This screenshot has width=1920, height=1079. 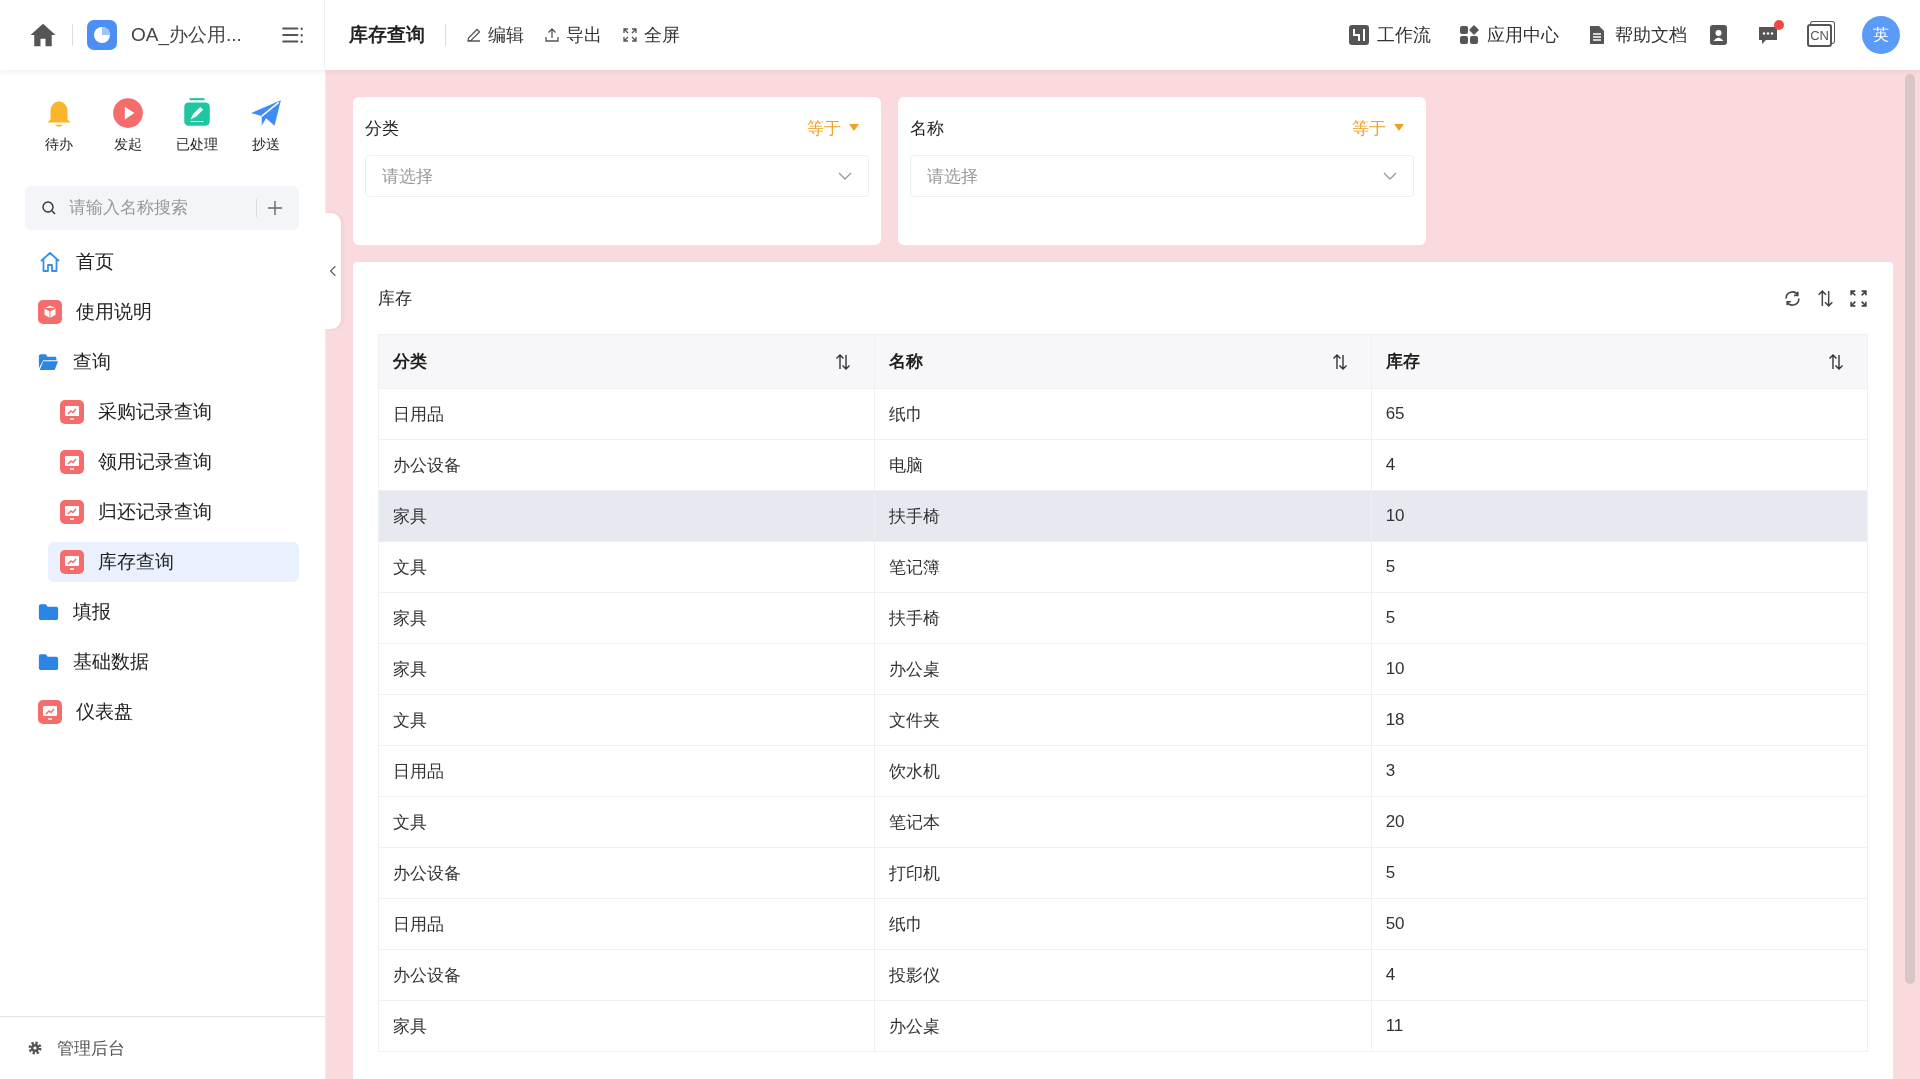 I want to click on sidebar-item: 首页, so click(x=167, y=262).